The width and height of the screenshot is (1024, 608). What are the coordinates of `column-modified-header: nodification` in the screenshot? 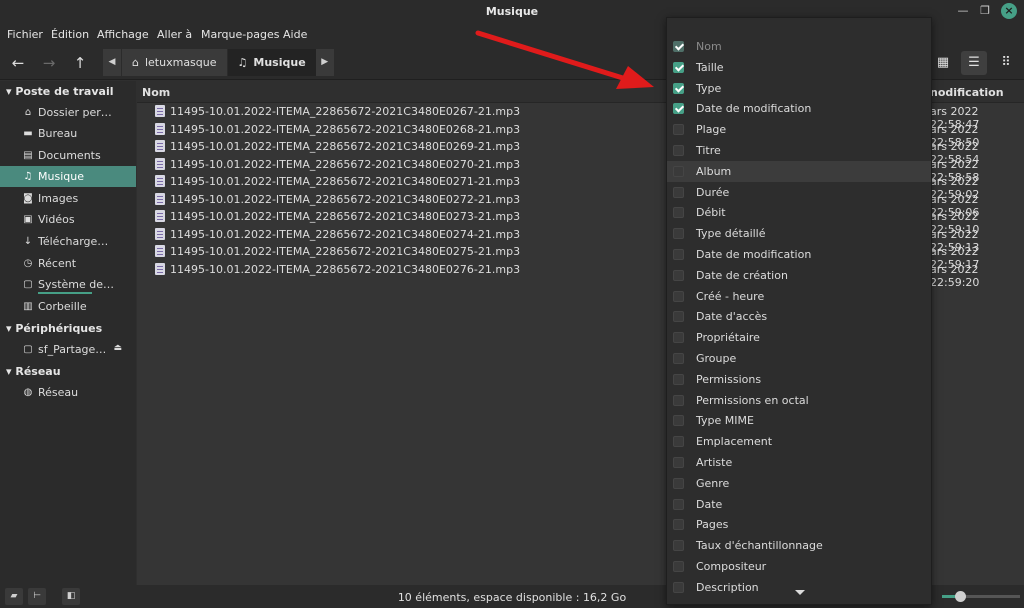 It's located at (967, 92).